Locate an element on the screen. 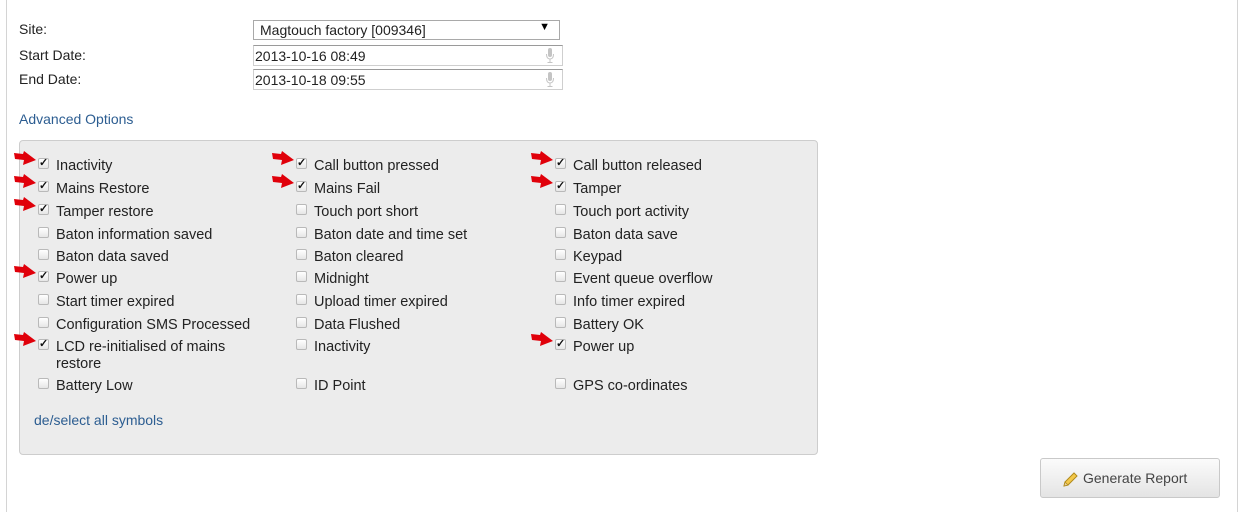  start-date-label: Start Date: is located at coordinates (52, 55).